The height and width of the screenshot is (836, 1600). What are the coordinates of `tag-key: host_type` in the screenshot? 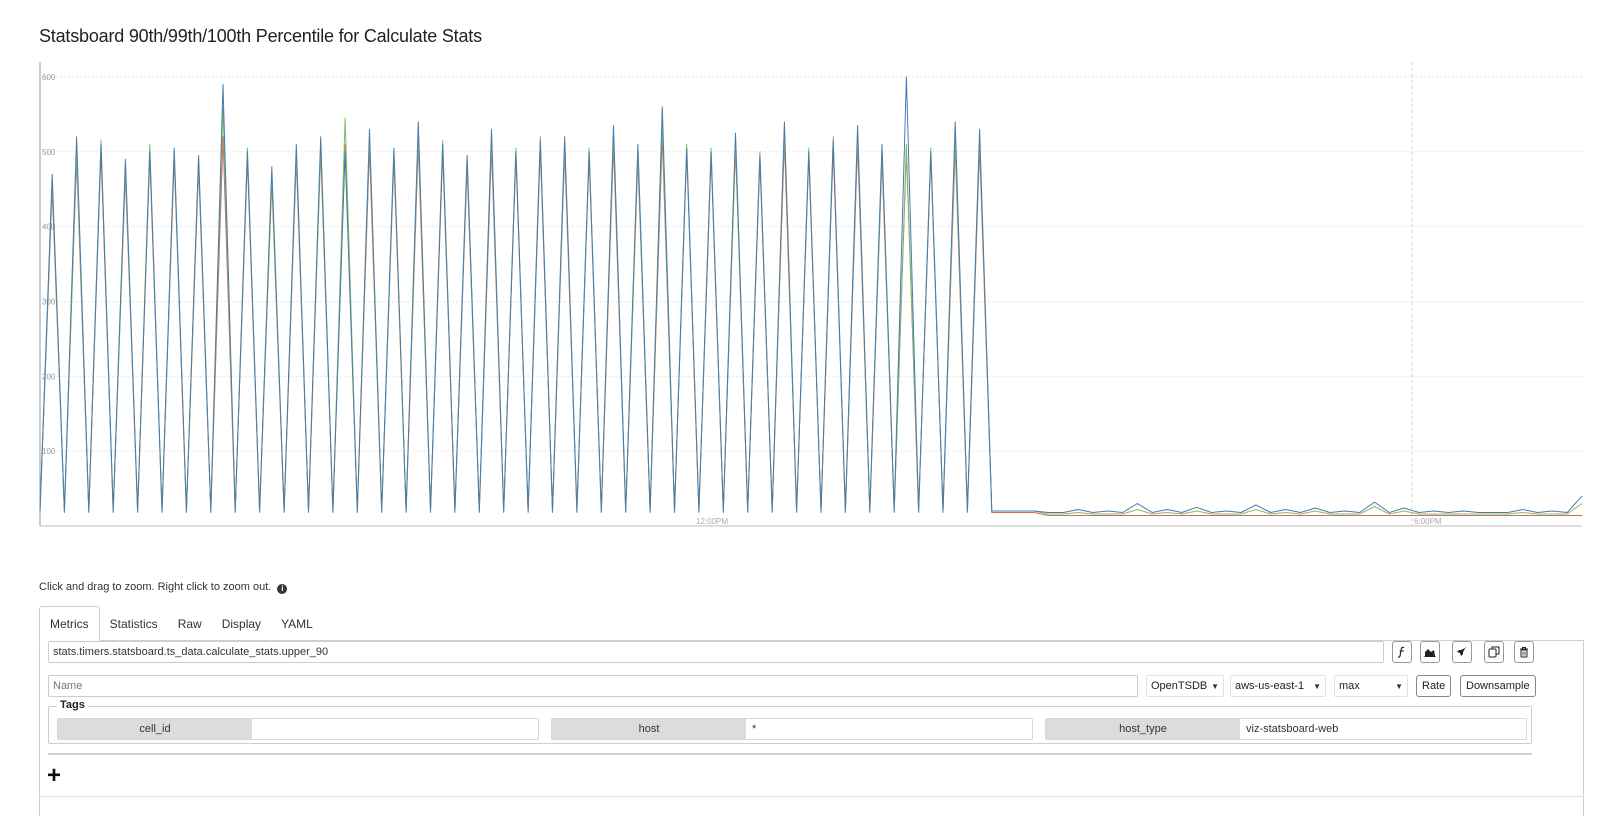 It's located at (1143, 729).